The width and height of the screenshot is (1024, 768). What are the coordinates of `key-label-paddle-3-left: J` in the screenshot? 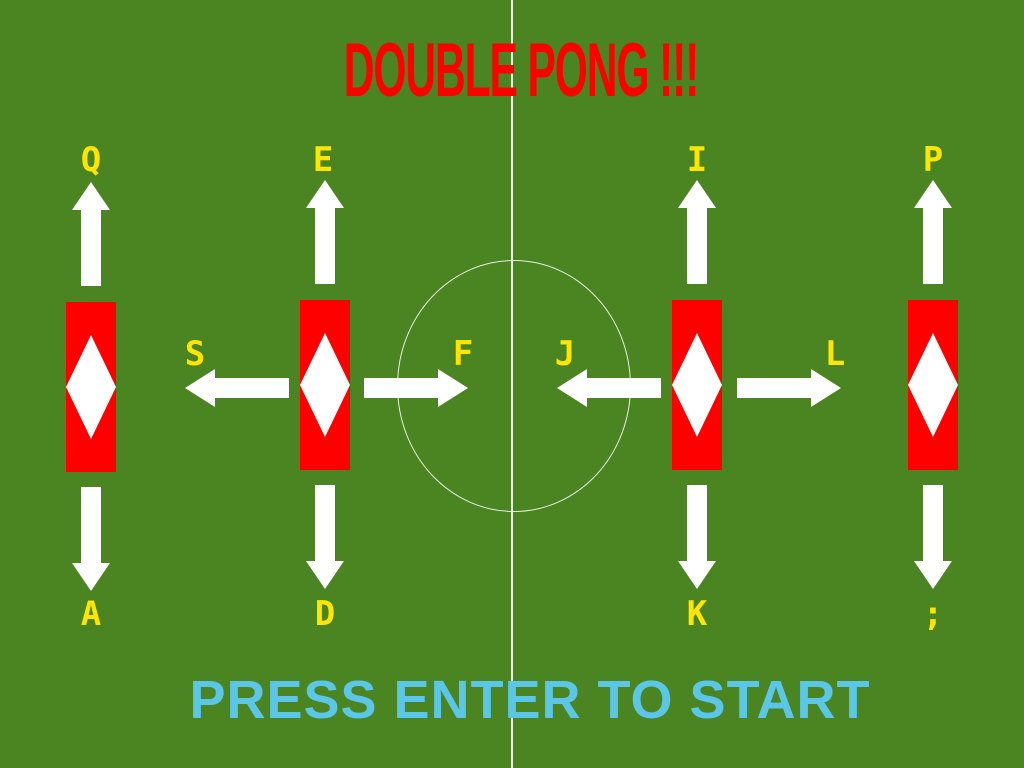 It's located at (565, 354).